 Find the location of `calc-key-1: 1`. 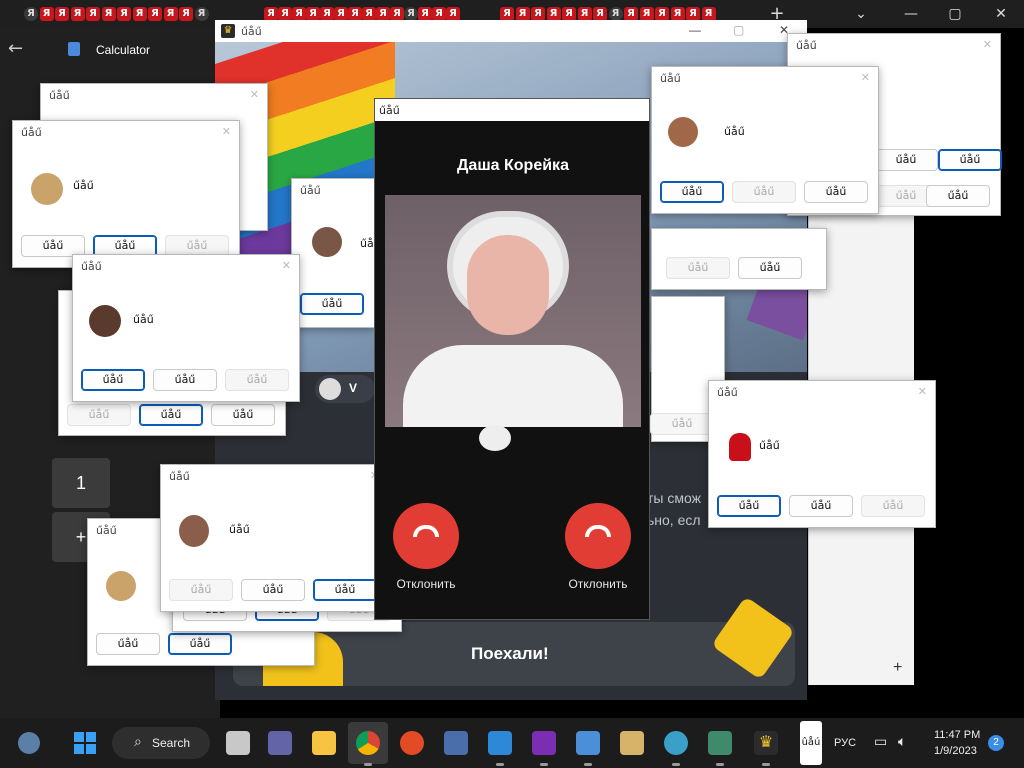

calc-key-1: 1 is located at coordinates (81, 483).